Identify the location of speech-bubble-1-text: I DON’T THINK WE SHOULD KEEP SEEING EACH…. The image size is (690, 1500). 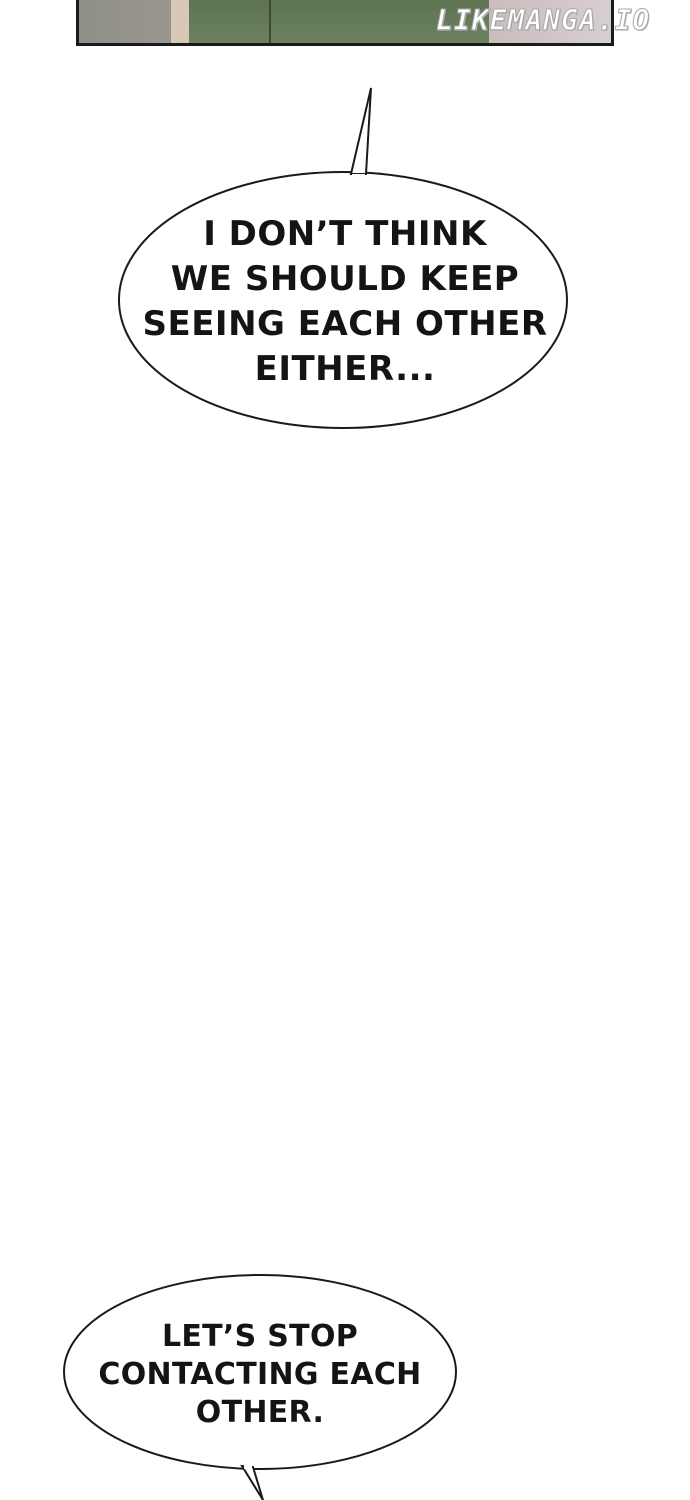
(345, 301).